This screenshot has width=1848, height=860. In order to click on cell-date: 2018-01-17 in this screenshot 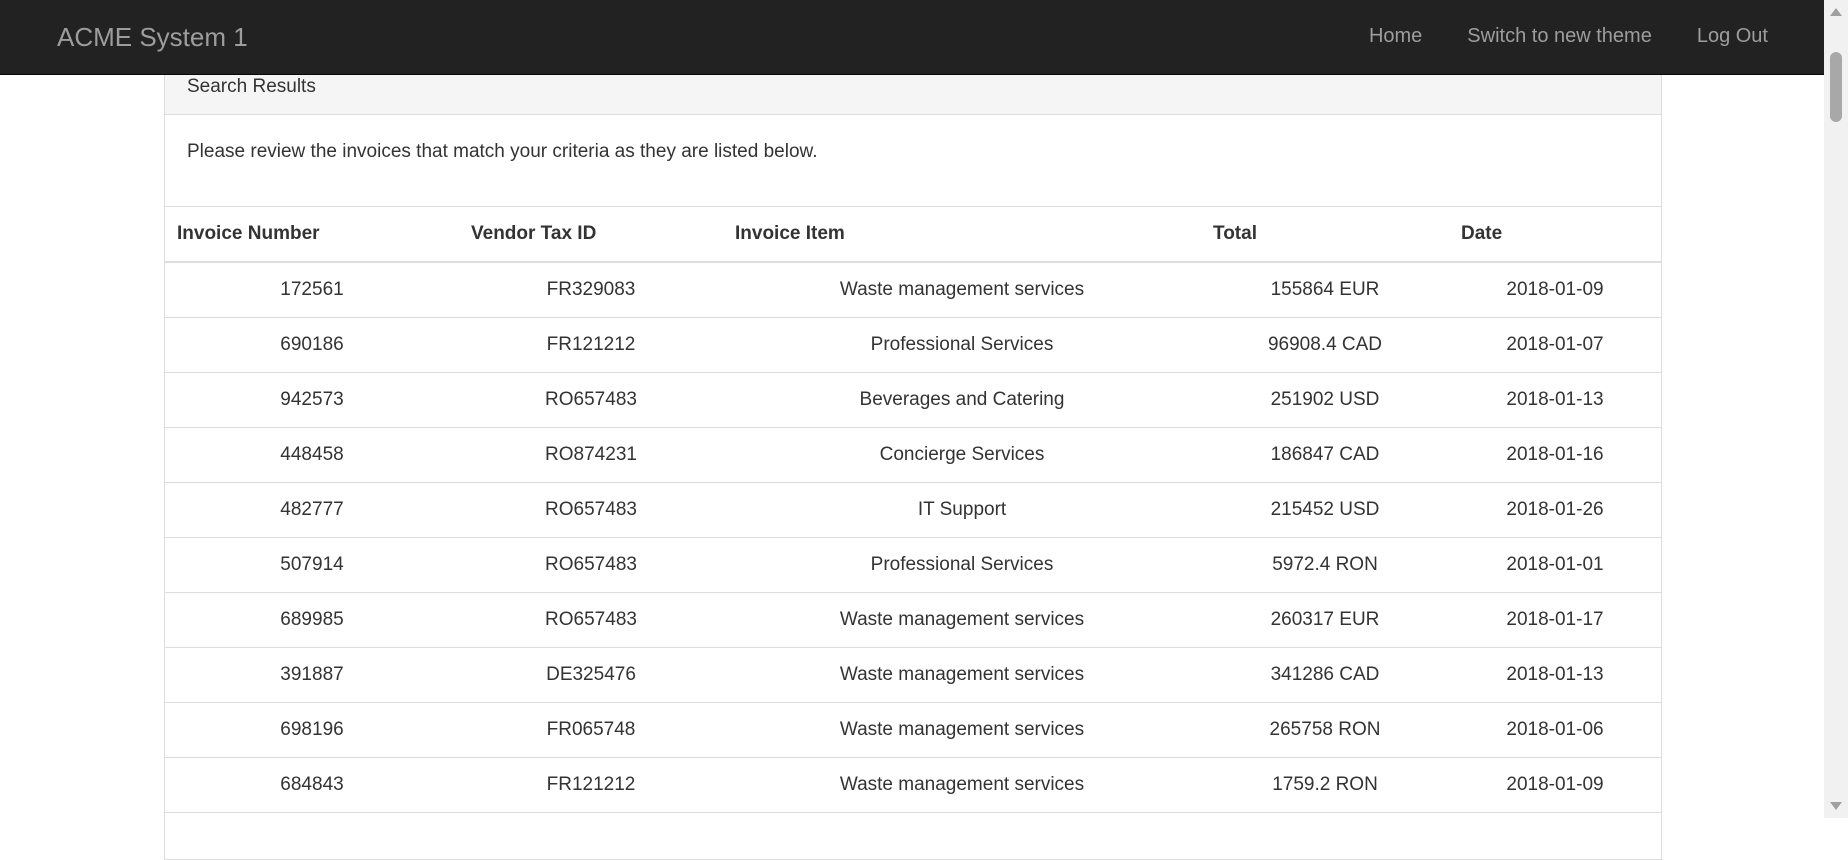, I will do `click(1555, 620)`.